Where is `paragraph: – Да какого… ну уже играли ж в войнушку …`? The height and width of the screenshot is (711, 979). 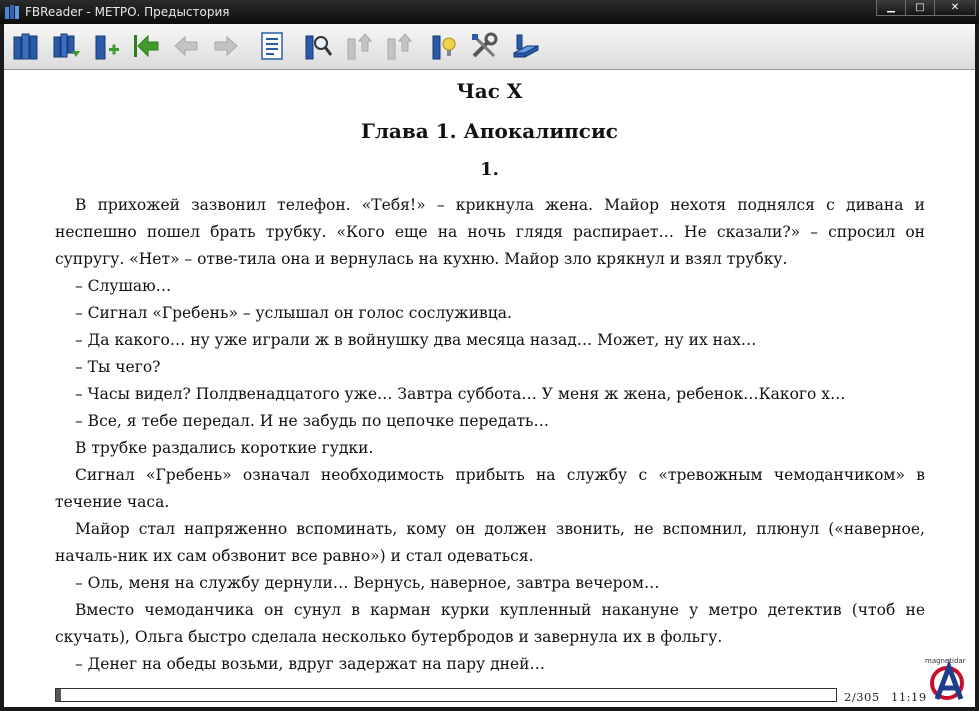
paragraph: – Да какого… ну уже играли ж в войнушку … is located at coordinates (416, 340).